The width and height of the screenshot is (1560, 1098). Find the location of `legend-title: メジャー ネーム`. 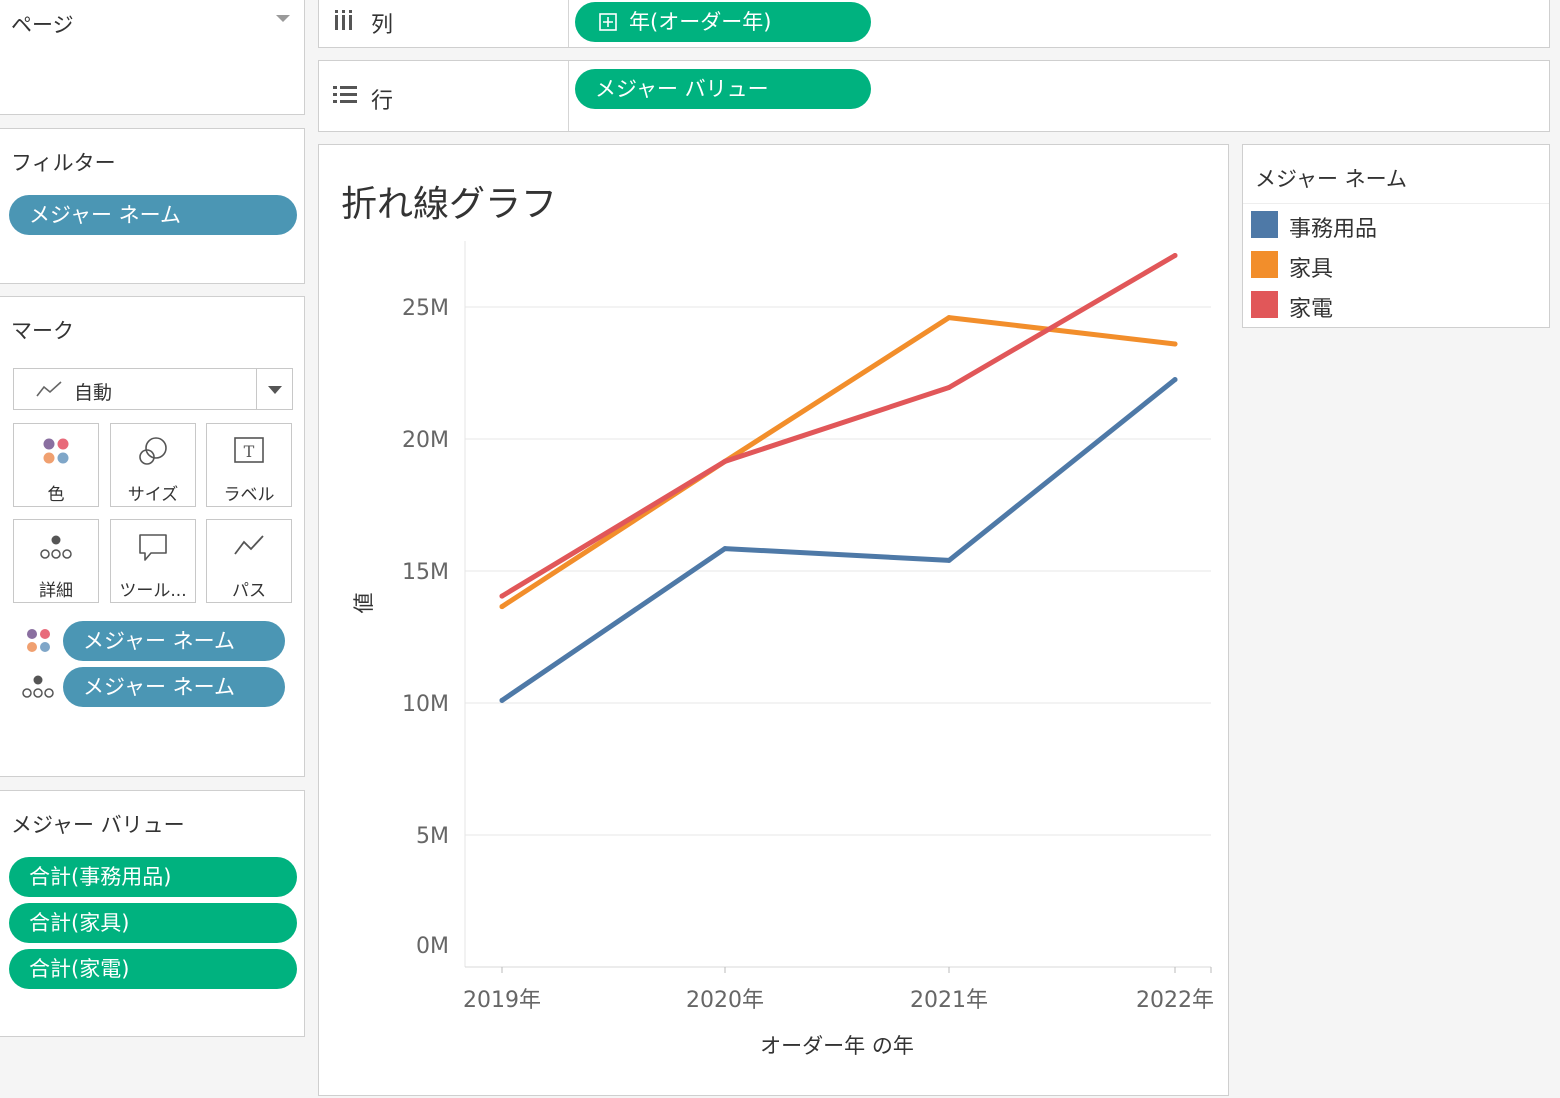

legend-title: メジャー ネーム is located at coordinates (1331, 179).